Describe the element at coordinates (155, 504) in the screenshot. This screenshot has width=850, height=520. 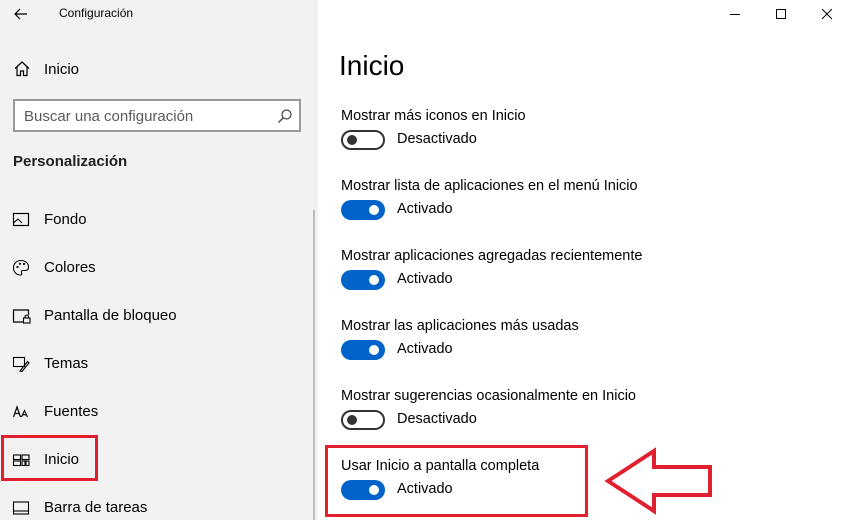
I see `sidebar-item-barra-de-tareas: Barra de tareas` at that location.